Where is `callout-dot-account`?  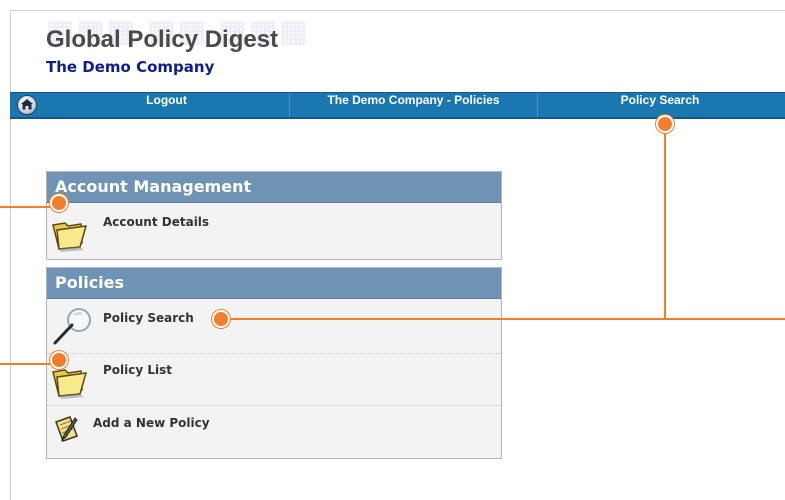 callout-dot-account is located at coordinates (59, 203).